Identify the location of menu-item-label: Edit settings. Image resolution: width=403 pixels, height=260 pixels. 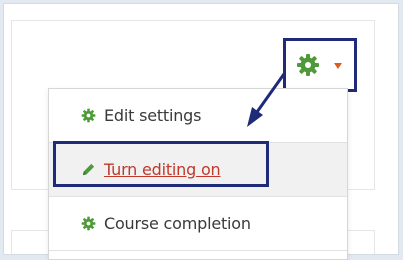
(153, 115).